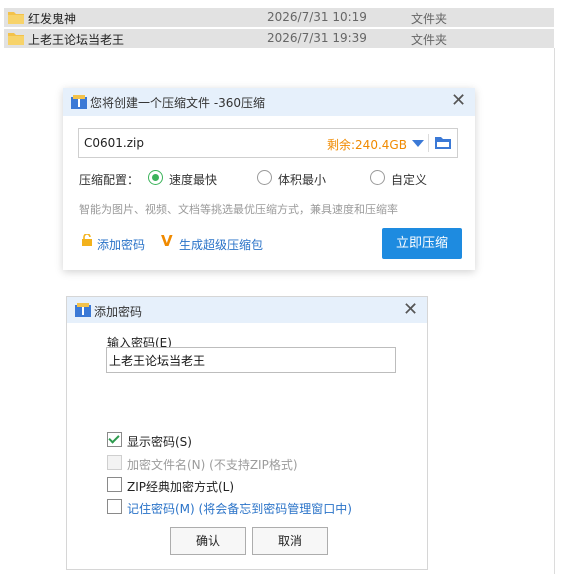  Describe the element at coordinates (422, 243) in the screenshot. I see `compress-now-button: 立即压缩` at that location.